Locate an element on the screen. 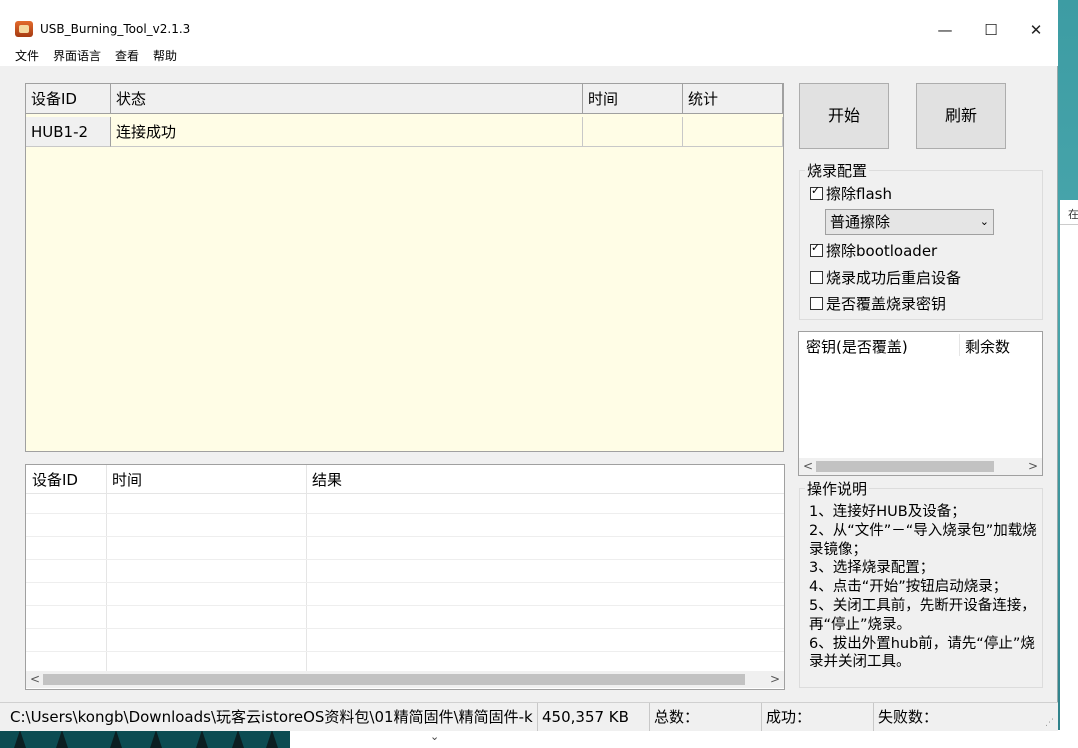 The width and height of the screenshot is (1078, 748). menu-view: 查看 is located at coordinates (127, 55).